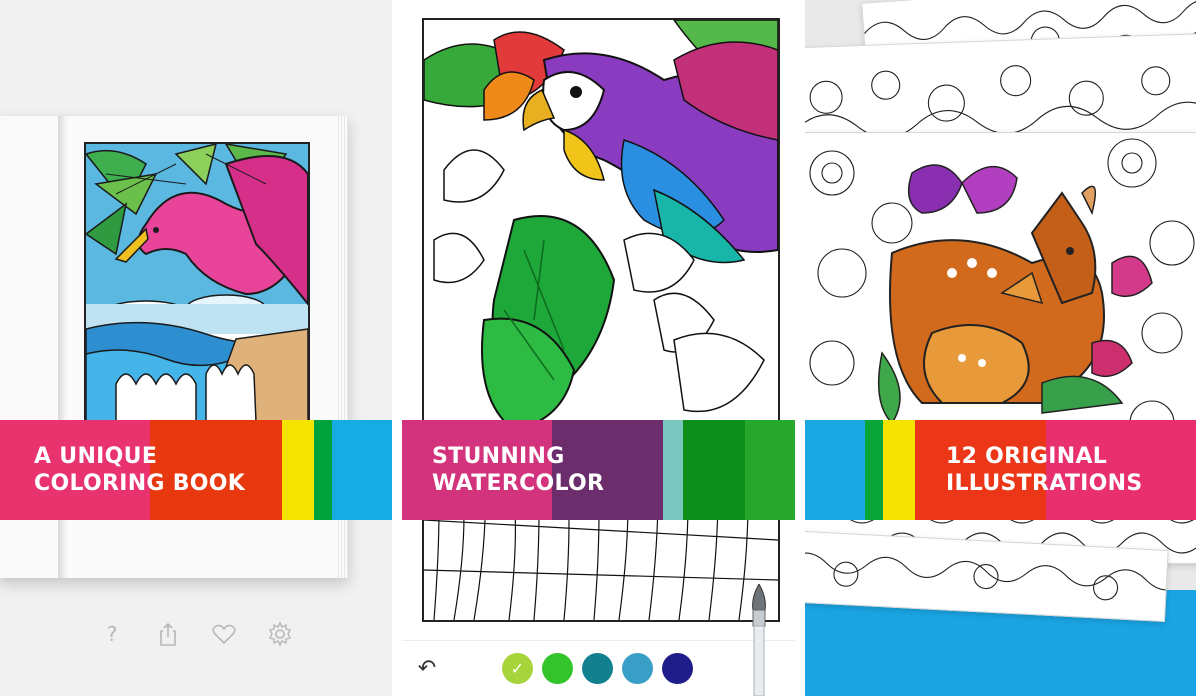 Image resolution: width=1196 pixels, height=696 pixels. I want to click on banner-text: 12 ORIGINAL ILLUSTRATIONS, so click(1044, 470).